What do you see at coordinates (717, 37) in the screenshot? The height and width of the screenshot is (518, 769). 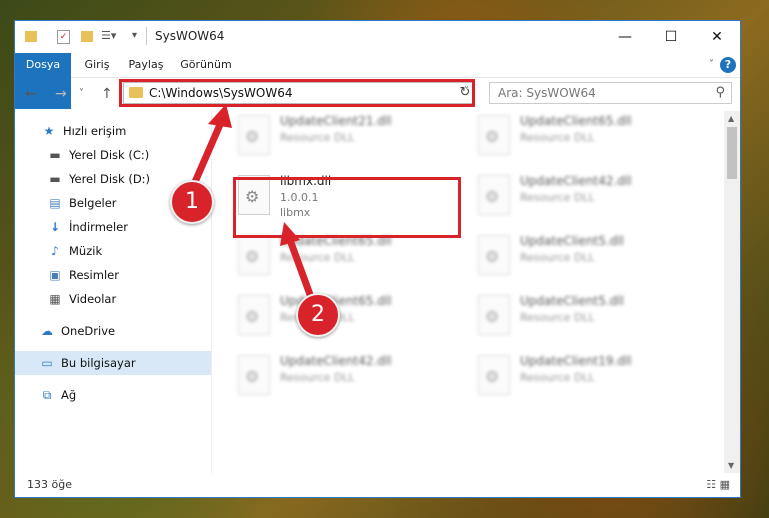 I see `close-button: ✕` at bounding box center [717, 37].